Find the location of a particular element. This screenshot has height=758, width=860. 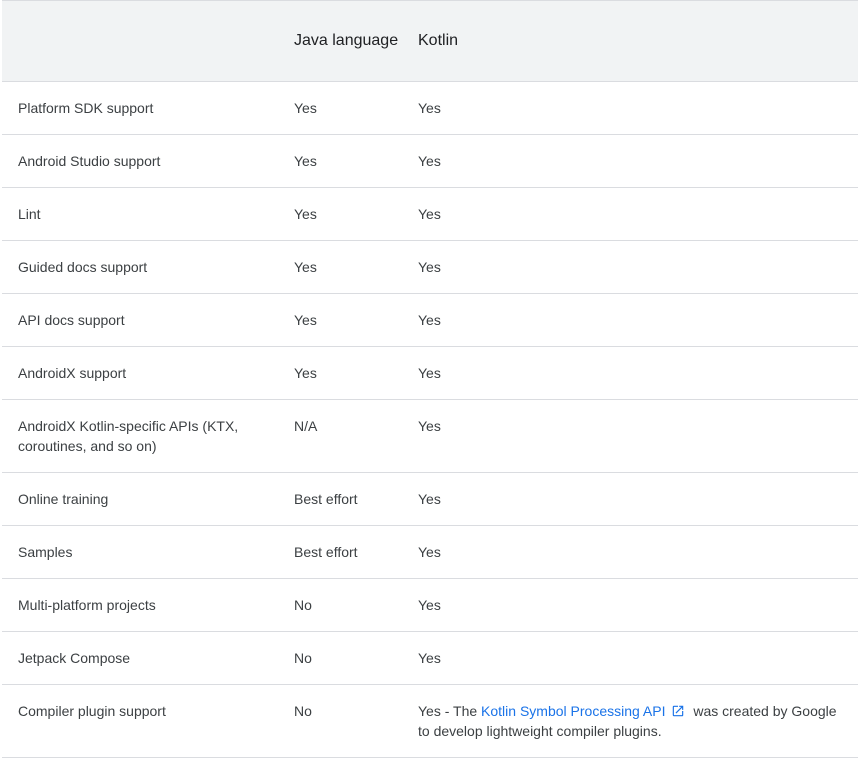

feature-cell: Guided docs support is located at coordinates (148, 267).